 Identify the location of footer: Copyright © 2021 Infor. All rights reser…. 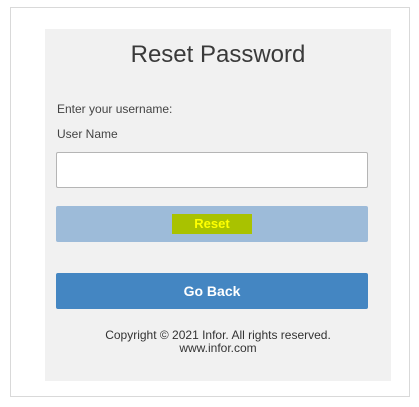
(218, 342).